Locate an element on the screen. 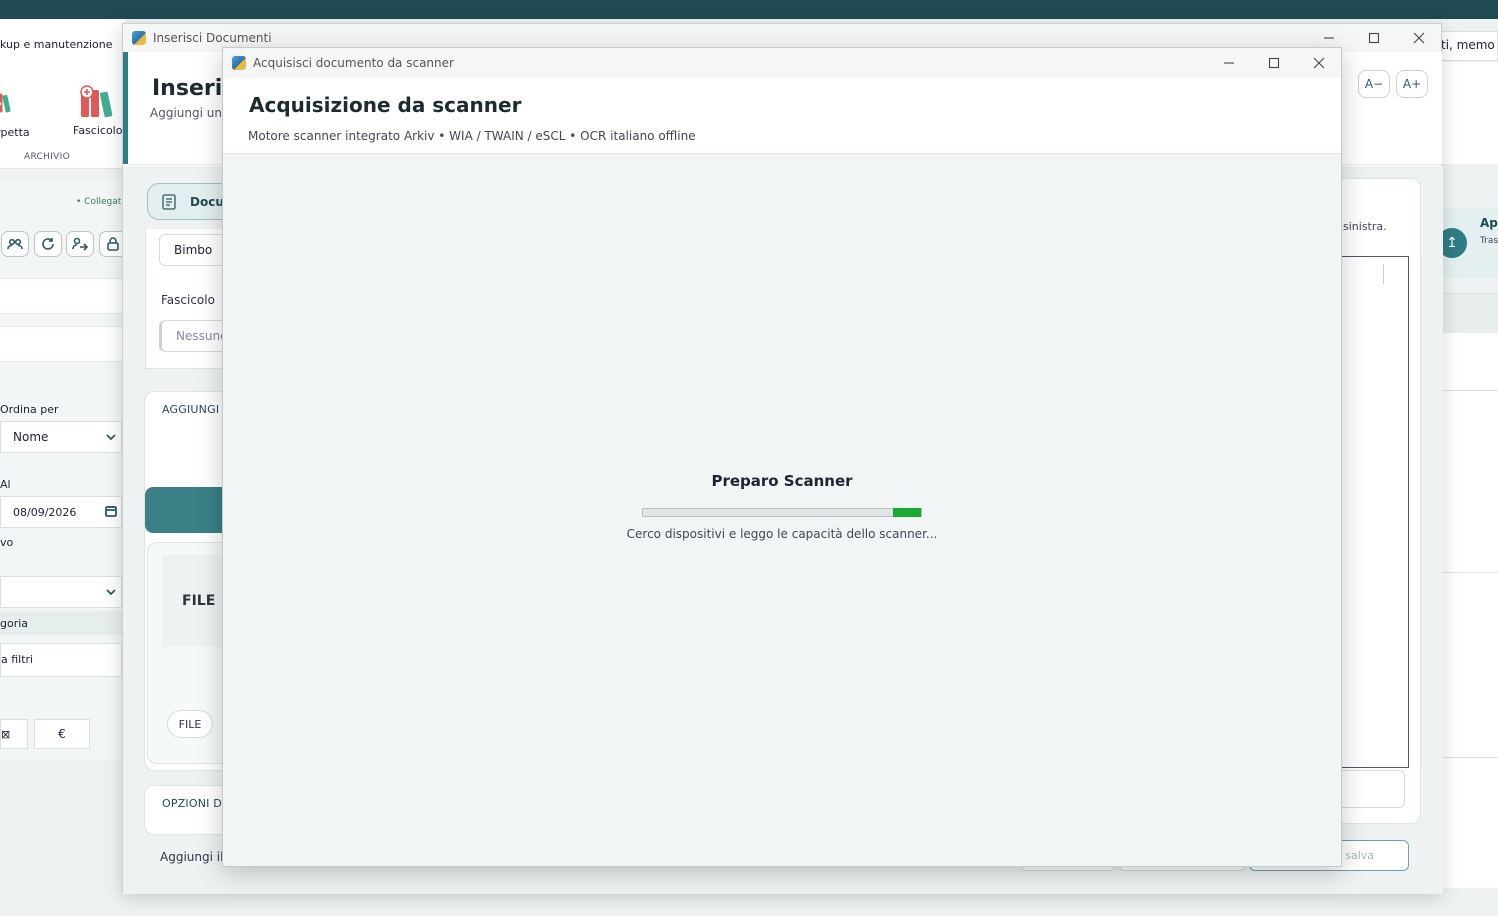 The height and width of the screenshot is (916, 1498). user-transfer-button is located at coordinates (80, 244).